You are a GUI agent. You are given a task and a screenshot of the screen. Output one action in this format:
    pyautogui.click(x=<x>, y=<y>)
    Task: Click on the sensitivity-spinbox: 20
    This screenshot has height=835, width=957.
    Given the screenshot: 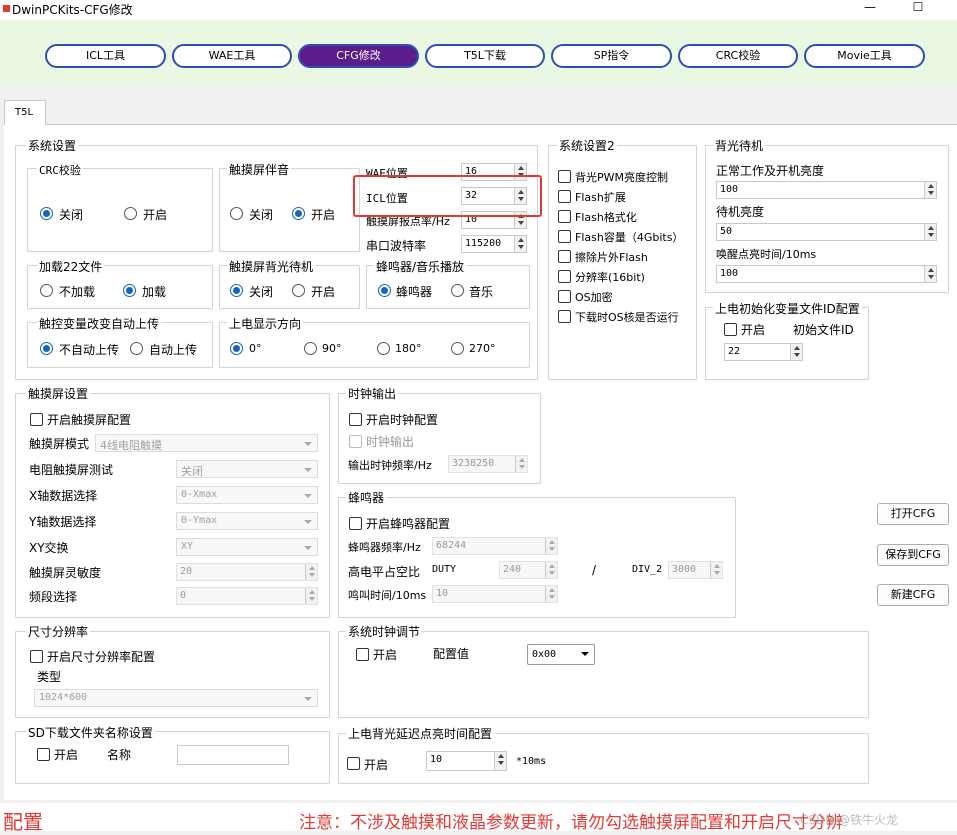 What is the action you would take?
    pyautogui.click(x=247, y=572)
    